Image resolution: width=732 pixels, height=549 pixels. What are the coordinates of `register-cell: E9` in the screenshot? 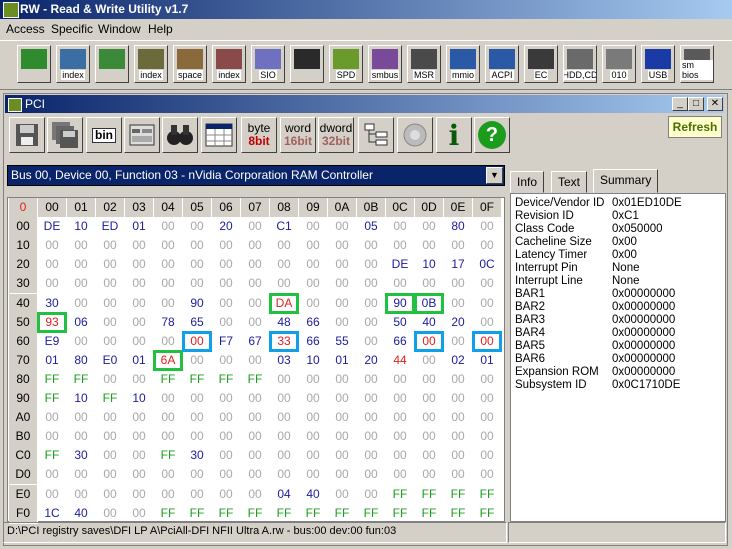 It's located at (52, 341).